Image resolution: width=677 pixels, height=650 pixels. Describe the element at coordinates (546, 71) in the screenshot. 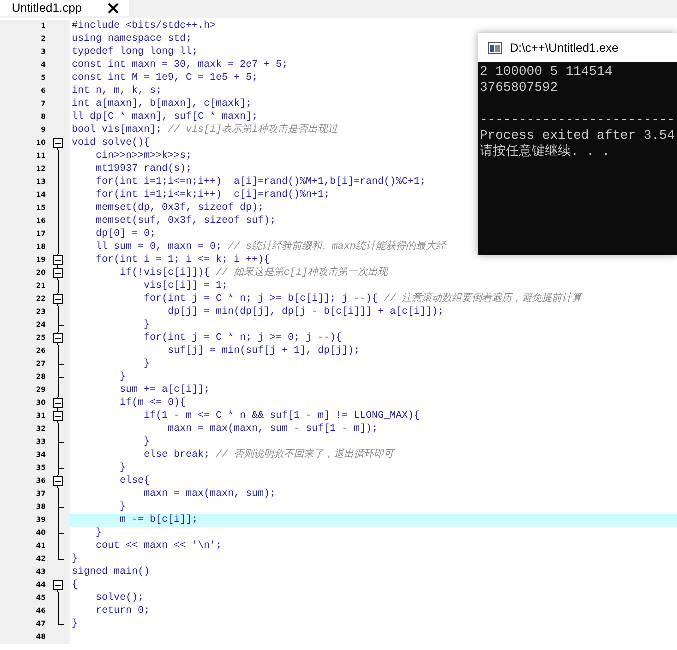

I see `console-output: 2 100000 5 114514` at that location.